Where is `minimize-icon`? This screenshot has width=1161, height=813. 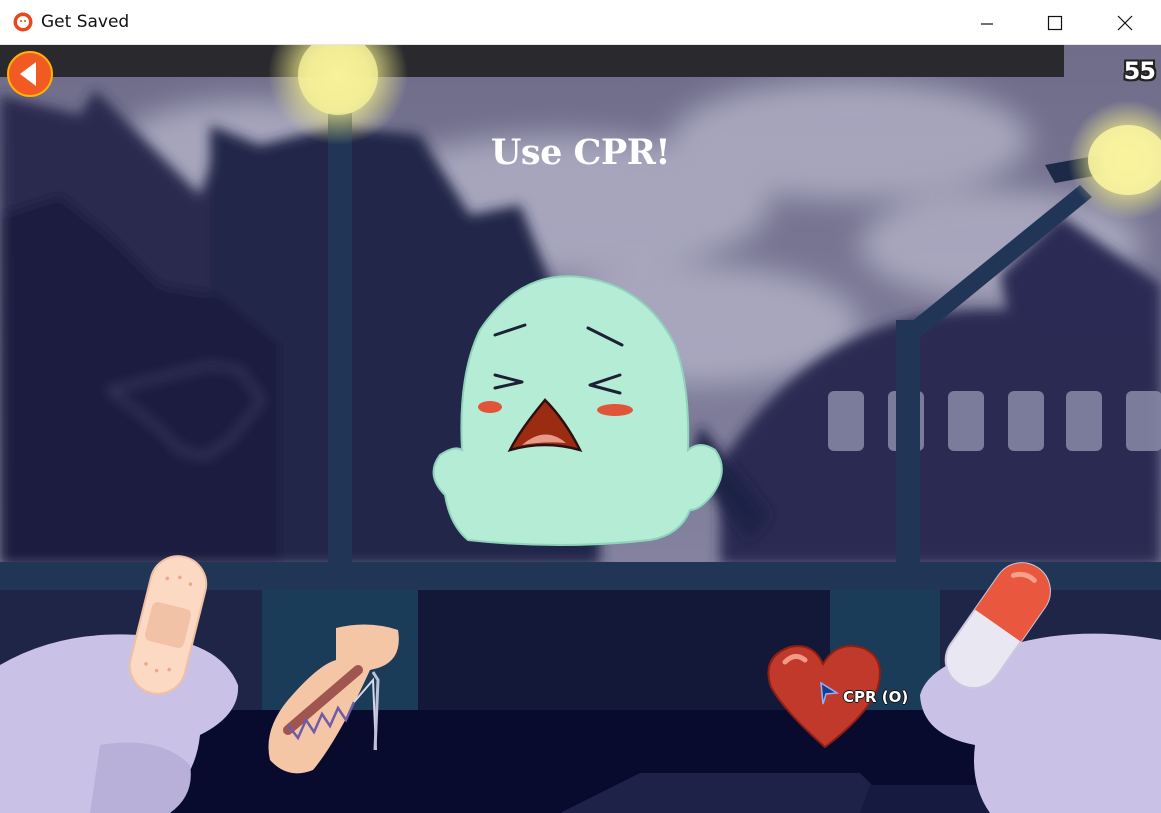 minimize-icon is located at coordinates (987, 23).